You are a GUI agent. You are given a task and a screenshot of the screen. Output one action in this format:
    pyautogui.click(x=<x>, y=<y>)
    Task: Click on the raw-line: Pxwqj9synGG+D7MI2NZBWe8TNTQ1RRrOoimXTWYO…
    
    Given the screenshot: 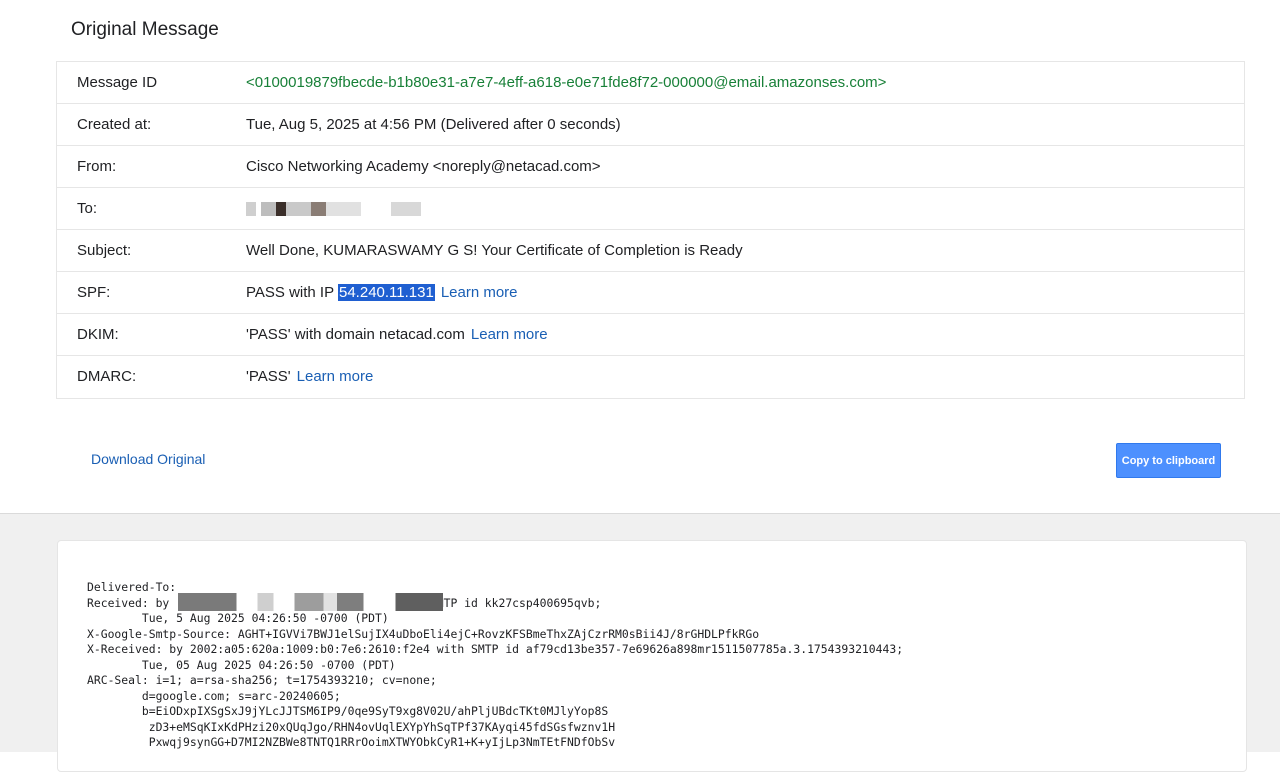 What is the action you would take?
    pyautogui.click(x=351, y=742)
    